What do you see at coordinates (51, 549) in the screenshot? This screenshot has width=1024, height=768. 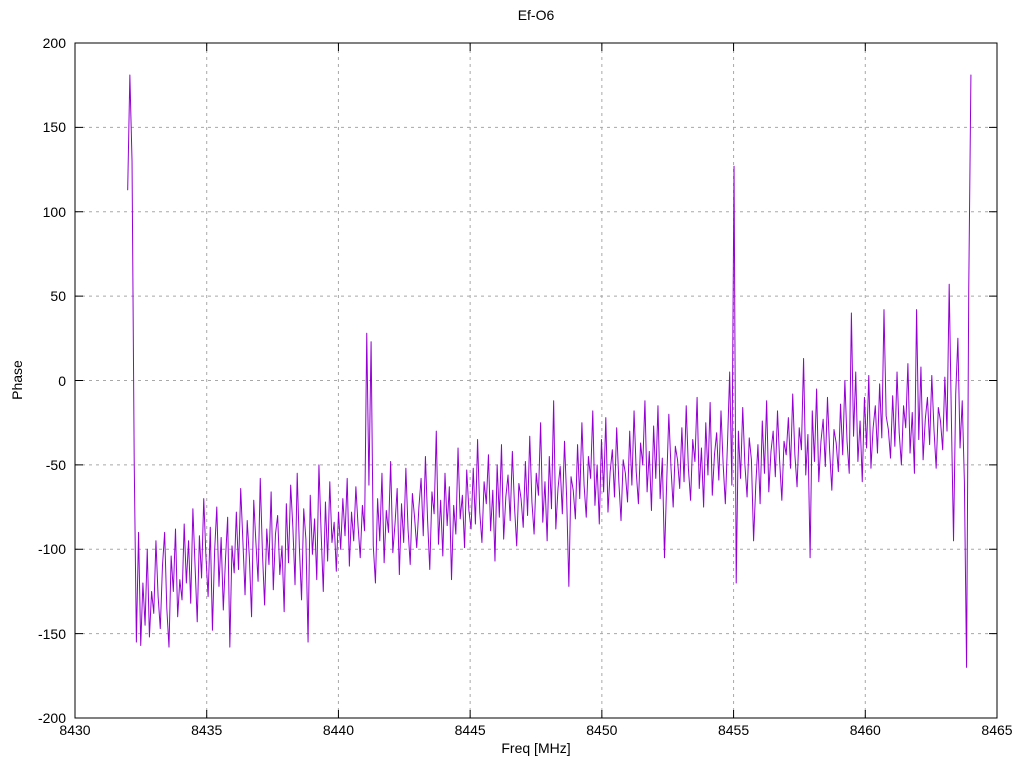 I see `y-tick-label: -100` at bounding box center [51, 549].